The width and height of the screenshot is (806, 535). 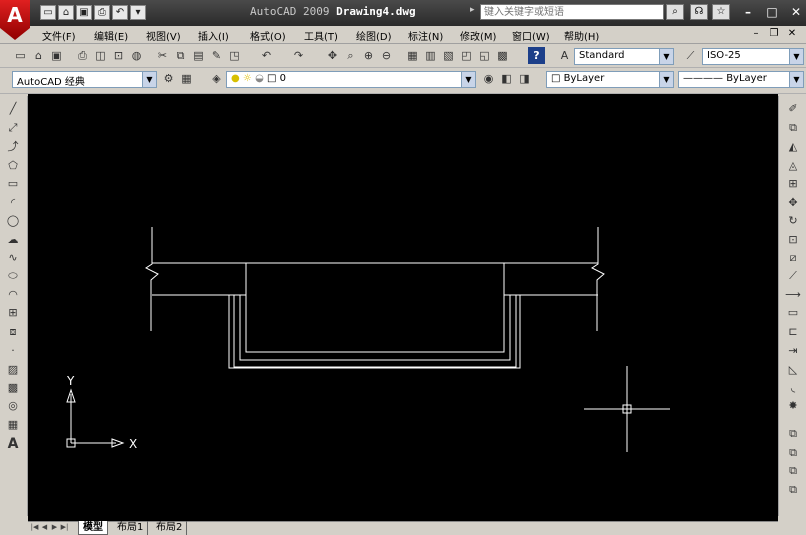 I want to click on stretch-icon: ⧄, so click(x=793, y=258).